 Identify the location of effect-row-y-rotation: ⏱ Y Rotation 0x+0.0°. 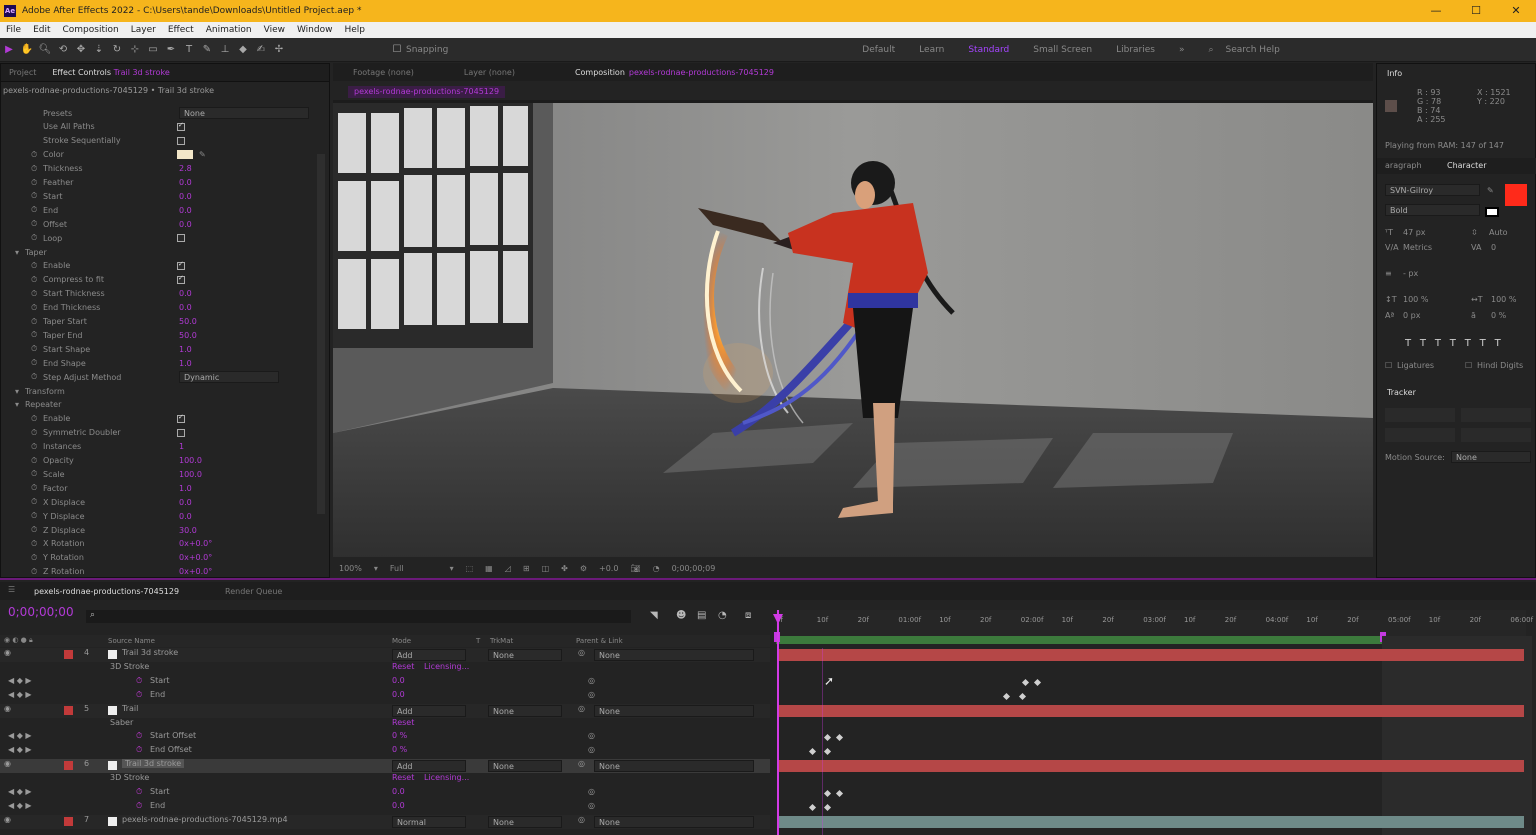
(166, 558).